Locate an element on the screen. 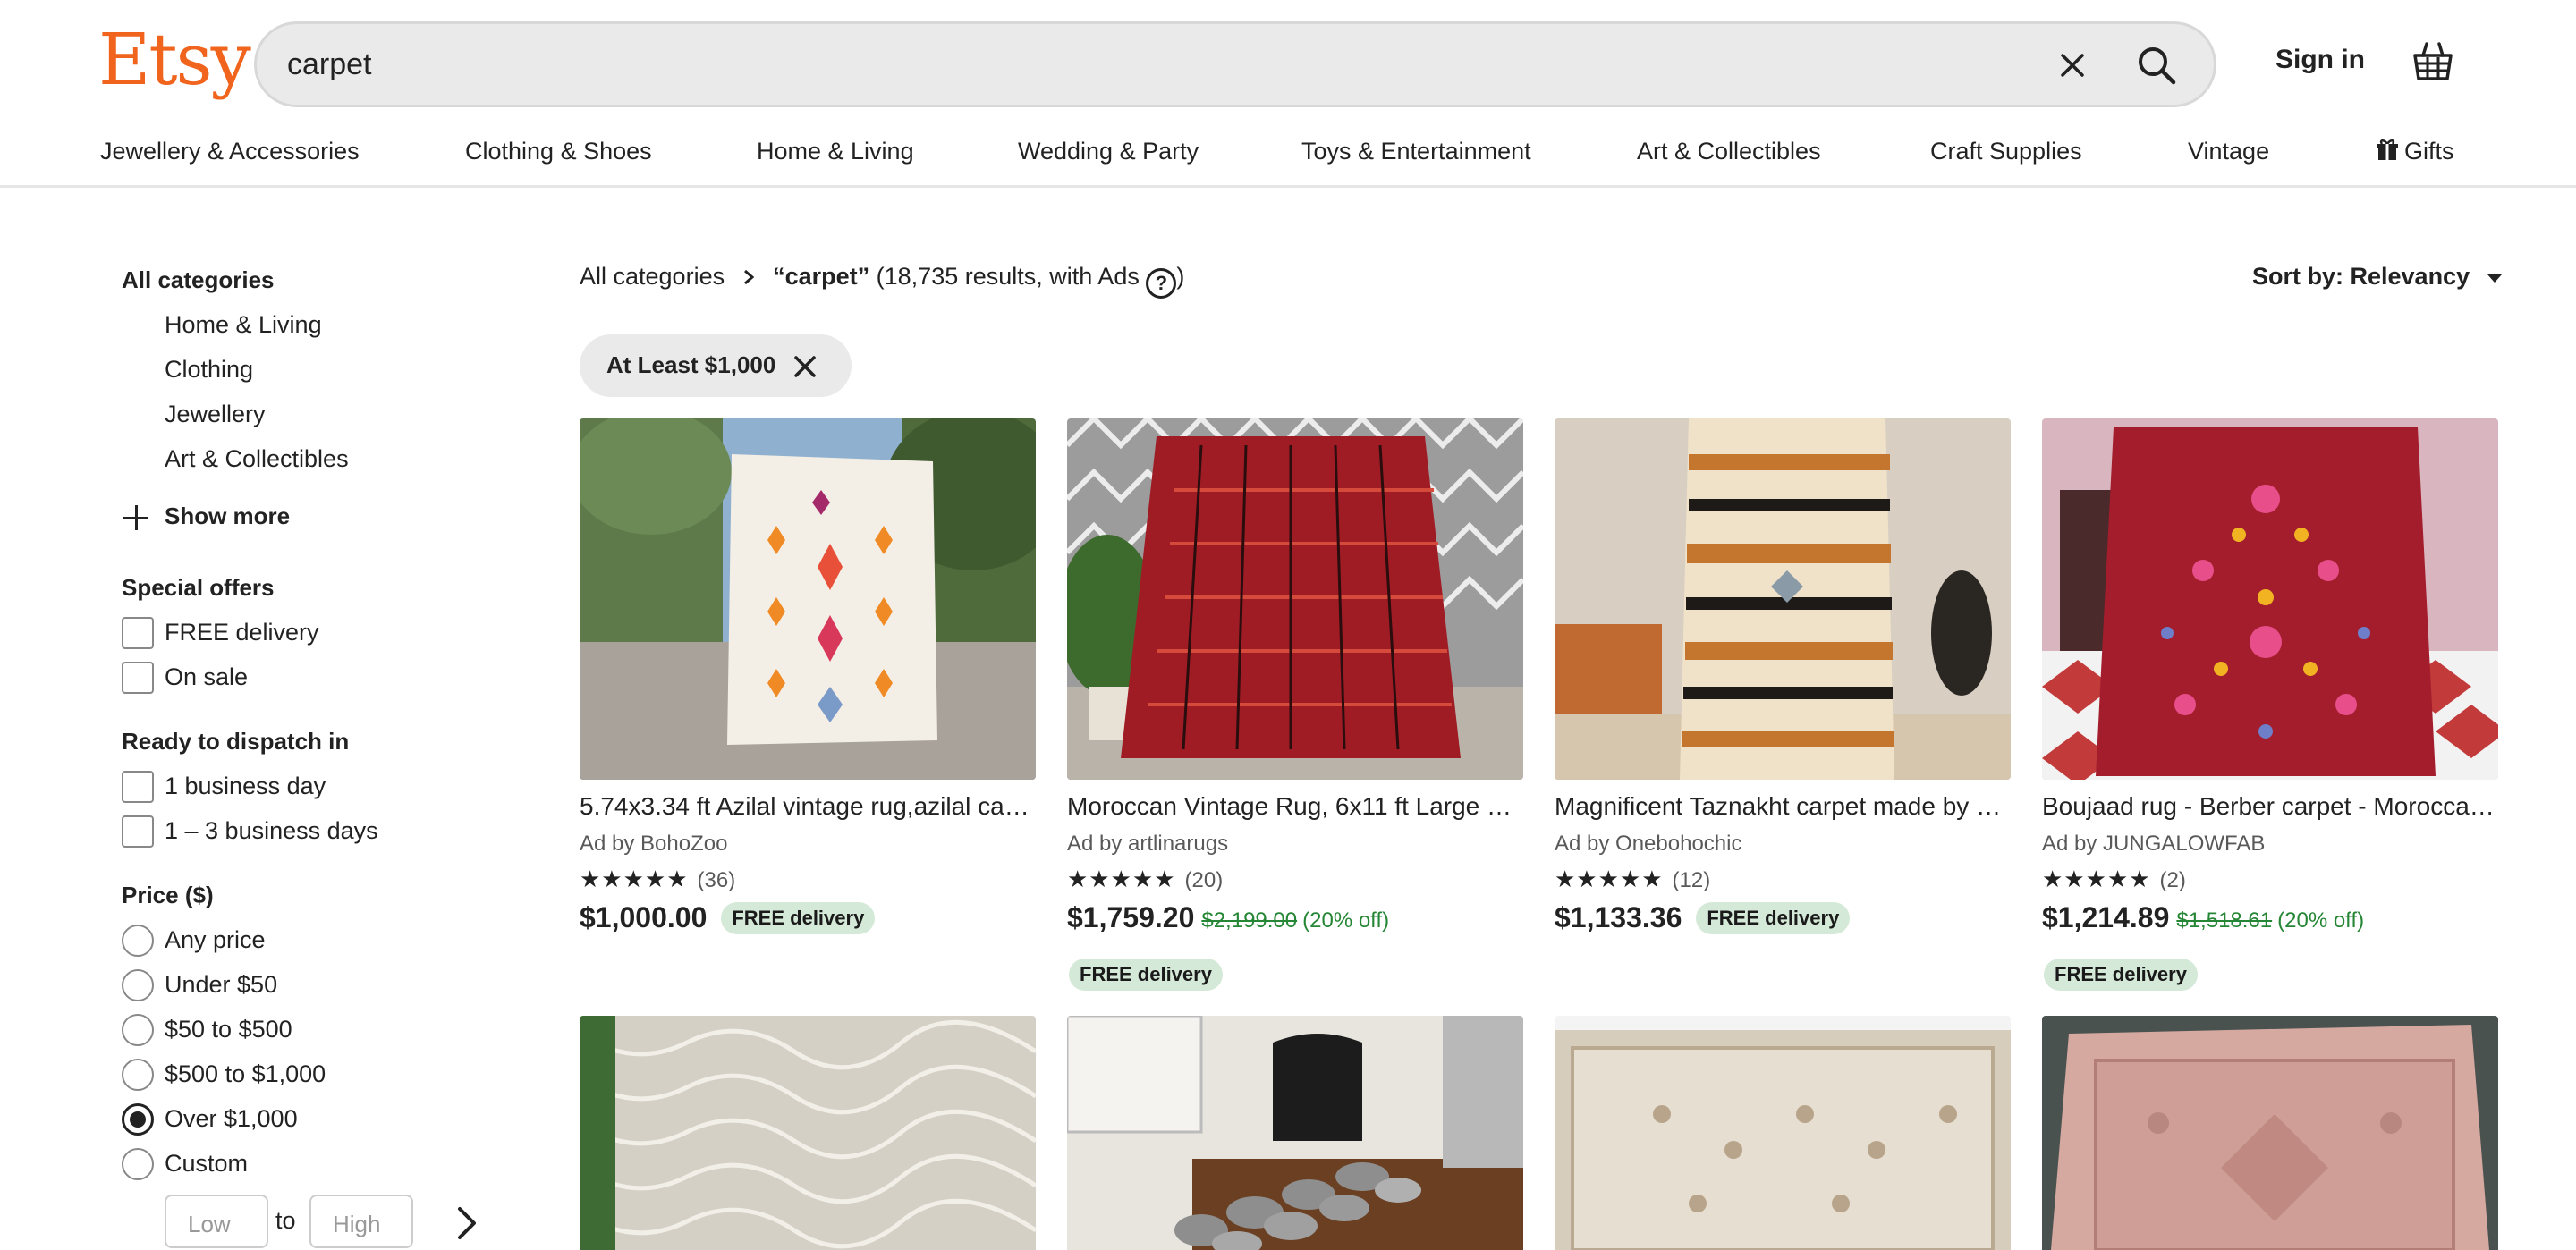 Image resolution: width=2576 pixels, height=1250 pixels. price-under-50-radio is located at coordinates (138, 985).